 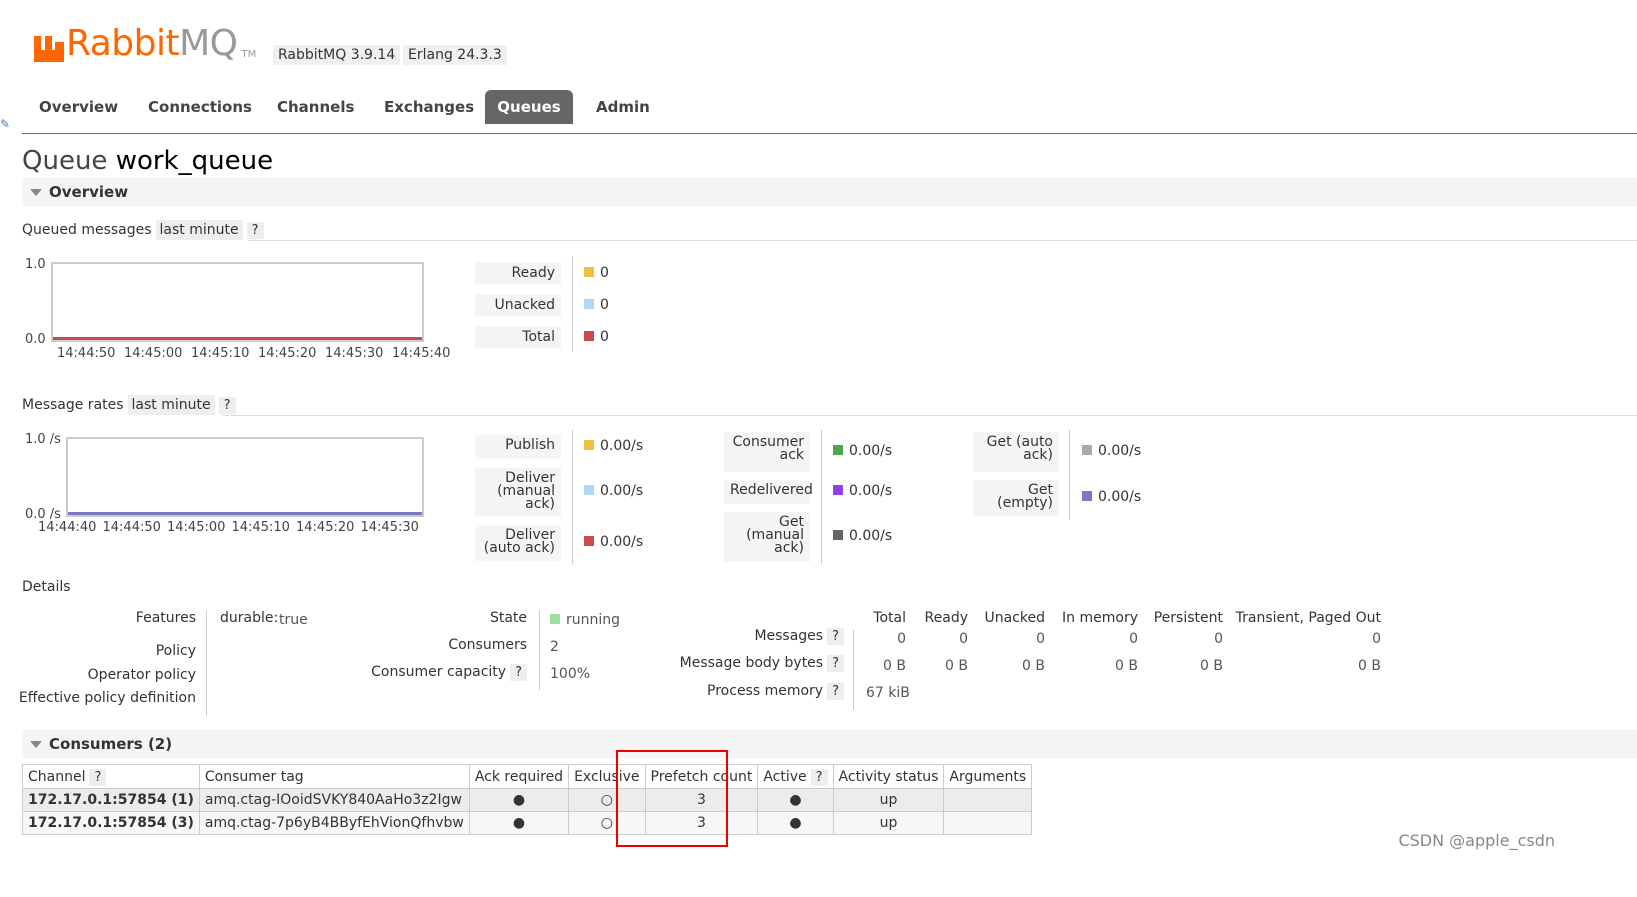 What do you see at coordinates (237, 338) in the screenshot?
I see `chart-series-line` at bounding box center [237, 338].